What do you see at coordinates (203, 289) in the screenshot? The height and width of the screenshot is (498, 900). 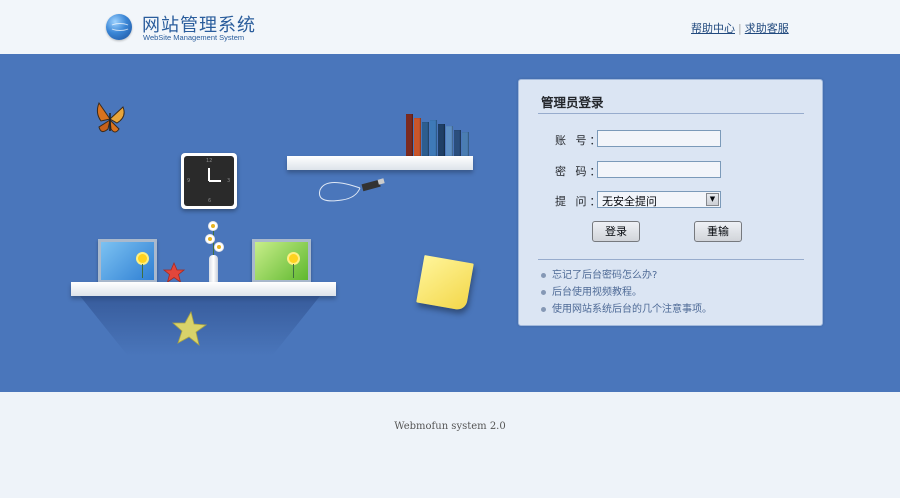 I see `shelf-left` at bounding box center [203, 289].